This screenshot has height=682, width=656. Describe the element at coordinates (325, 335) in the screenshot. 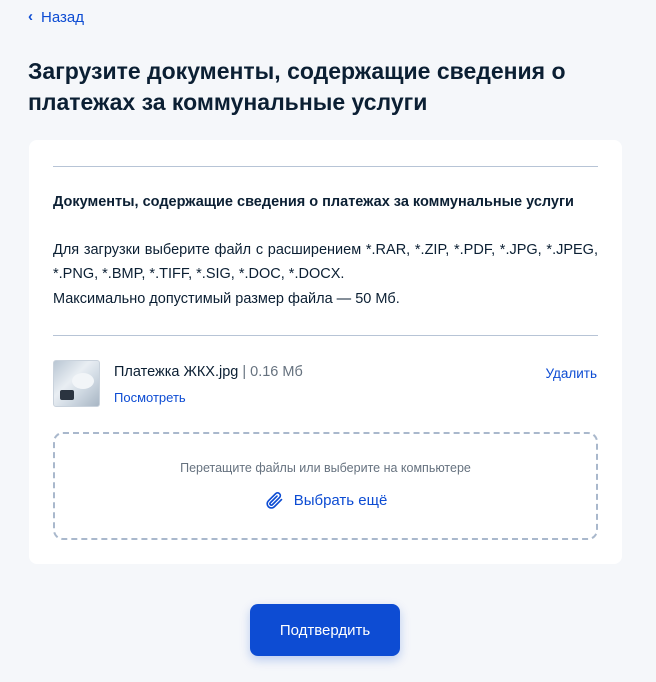

I see `divider-bottom` at that location.